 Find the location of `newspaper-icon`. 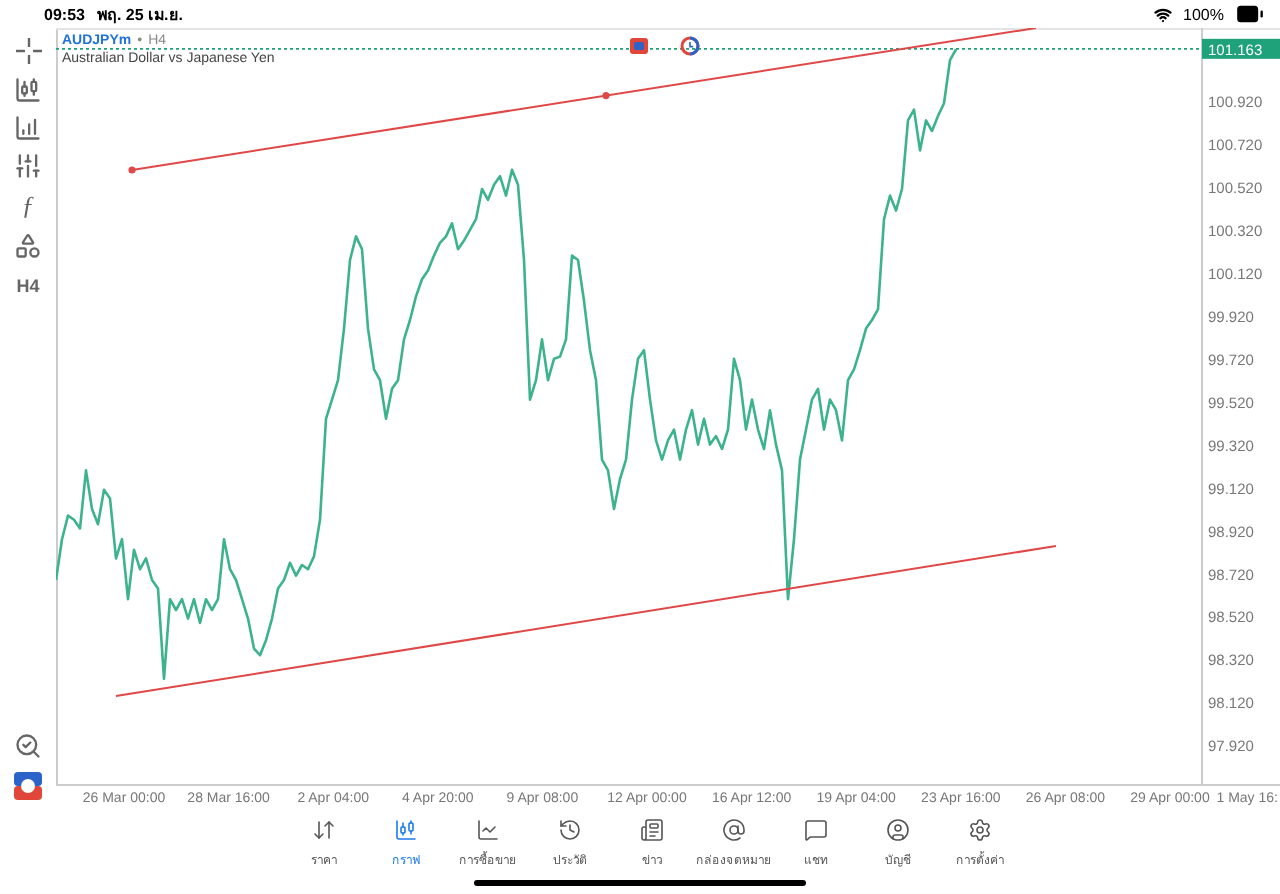

newspaper-icon is located at coordinates (652, 830).